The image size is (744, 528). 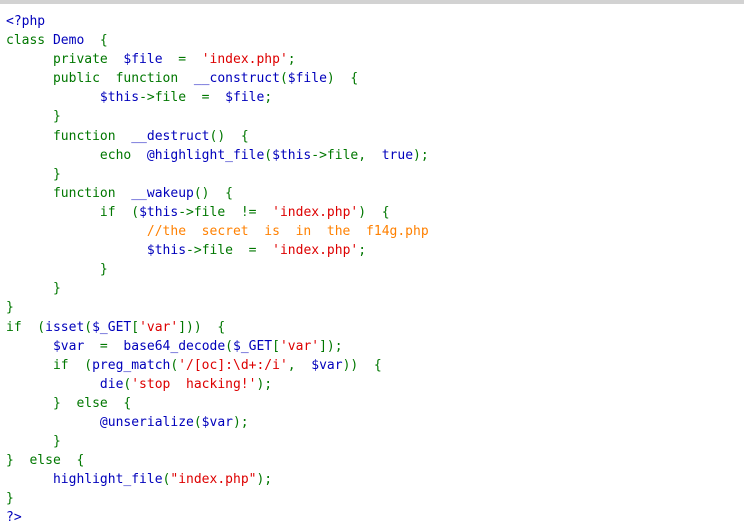 What do you see at coordinates (174, 346) in the screenshot?
I see `code-token-var: base64_decode` at bounding box center [174, 346].